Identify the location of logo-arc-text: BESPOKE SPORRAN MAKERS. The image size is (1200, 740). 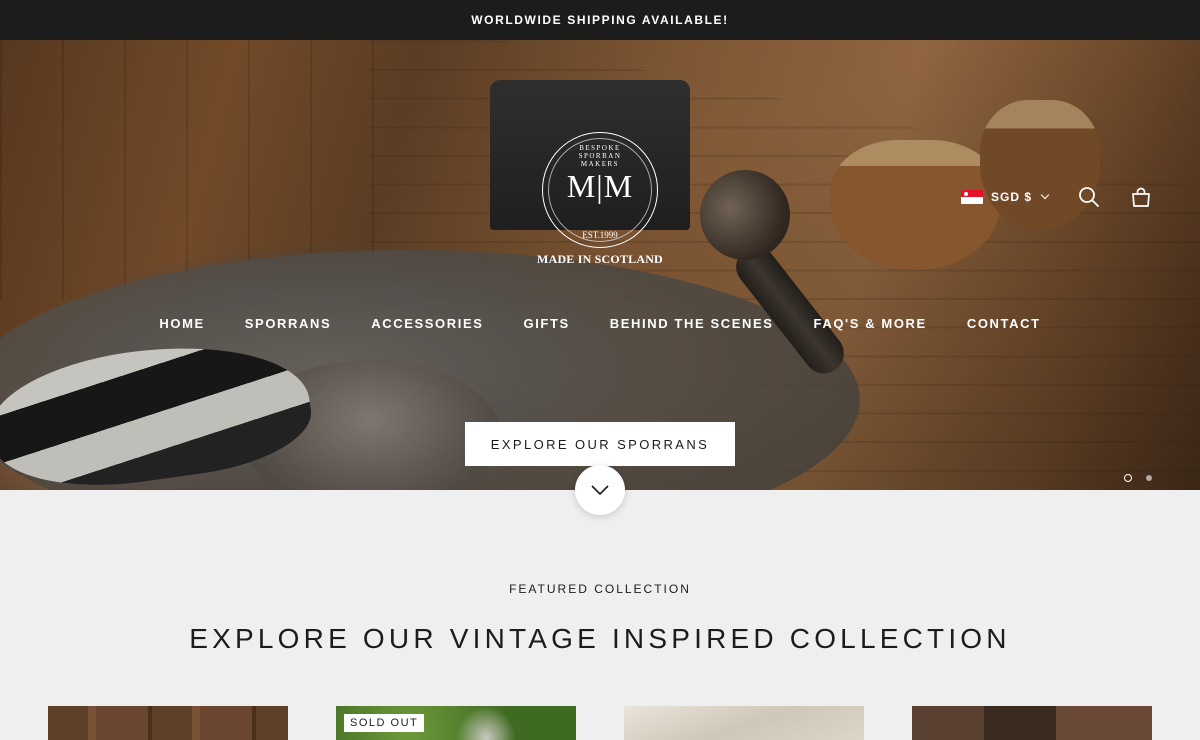
(600, 156).